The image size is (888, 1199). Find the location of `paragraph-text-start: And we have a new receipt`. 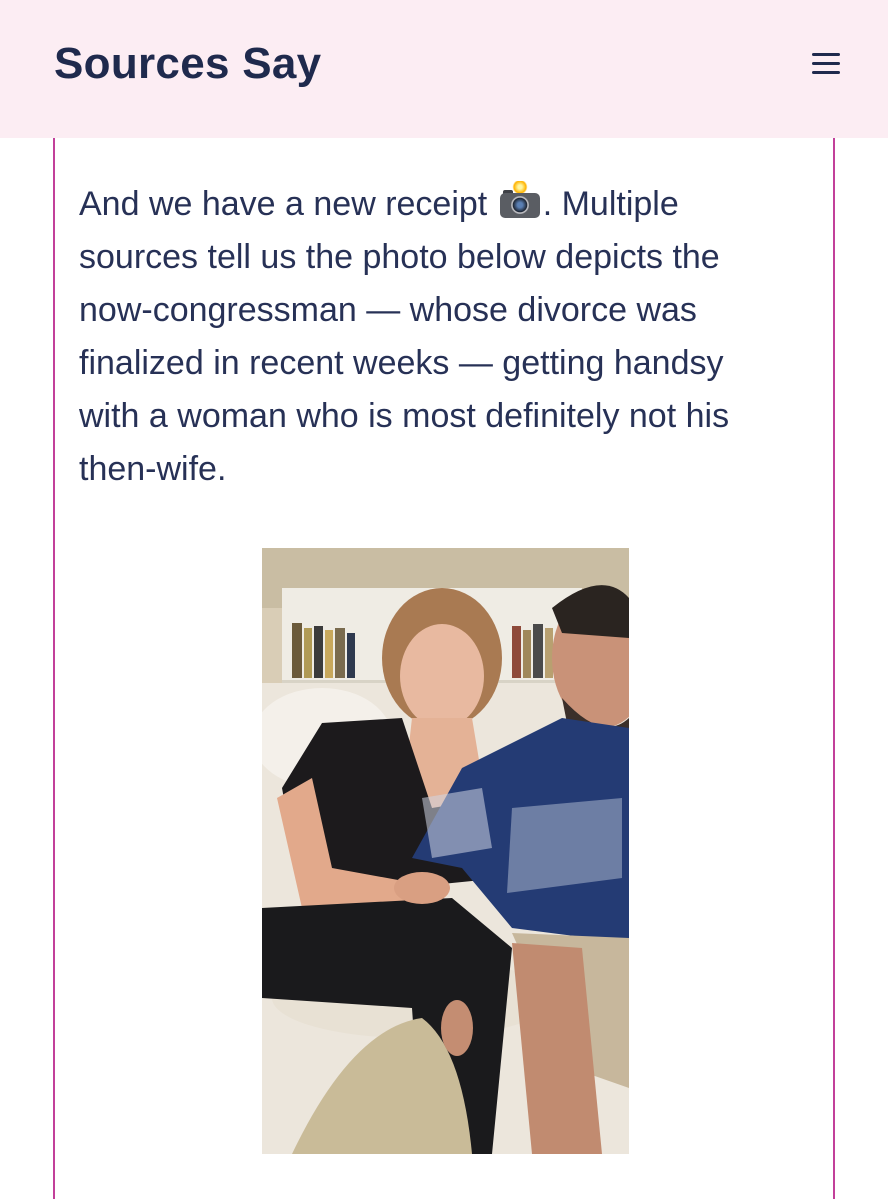

paragraph-text-start: And we have a new receipt is located at coordinates (288, 204).